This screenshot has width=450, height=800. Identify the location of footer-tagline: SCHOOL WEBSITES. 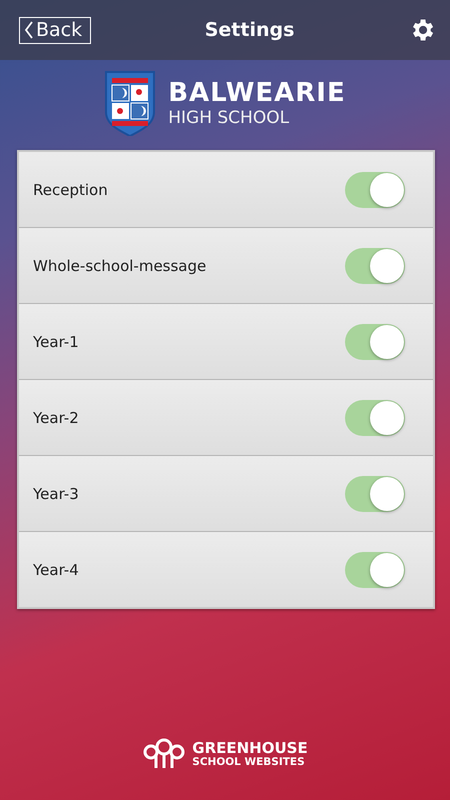
(249, 762).